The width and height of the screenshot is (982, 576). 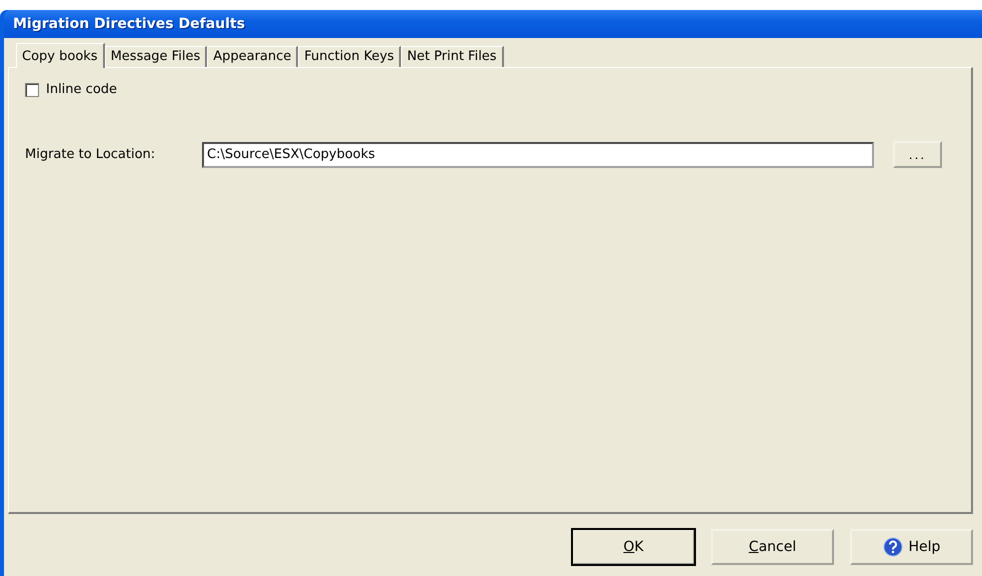 I want to click on field-label: Migrate to Location:, so click(x=90, y=154).